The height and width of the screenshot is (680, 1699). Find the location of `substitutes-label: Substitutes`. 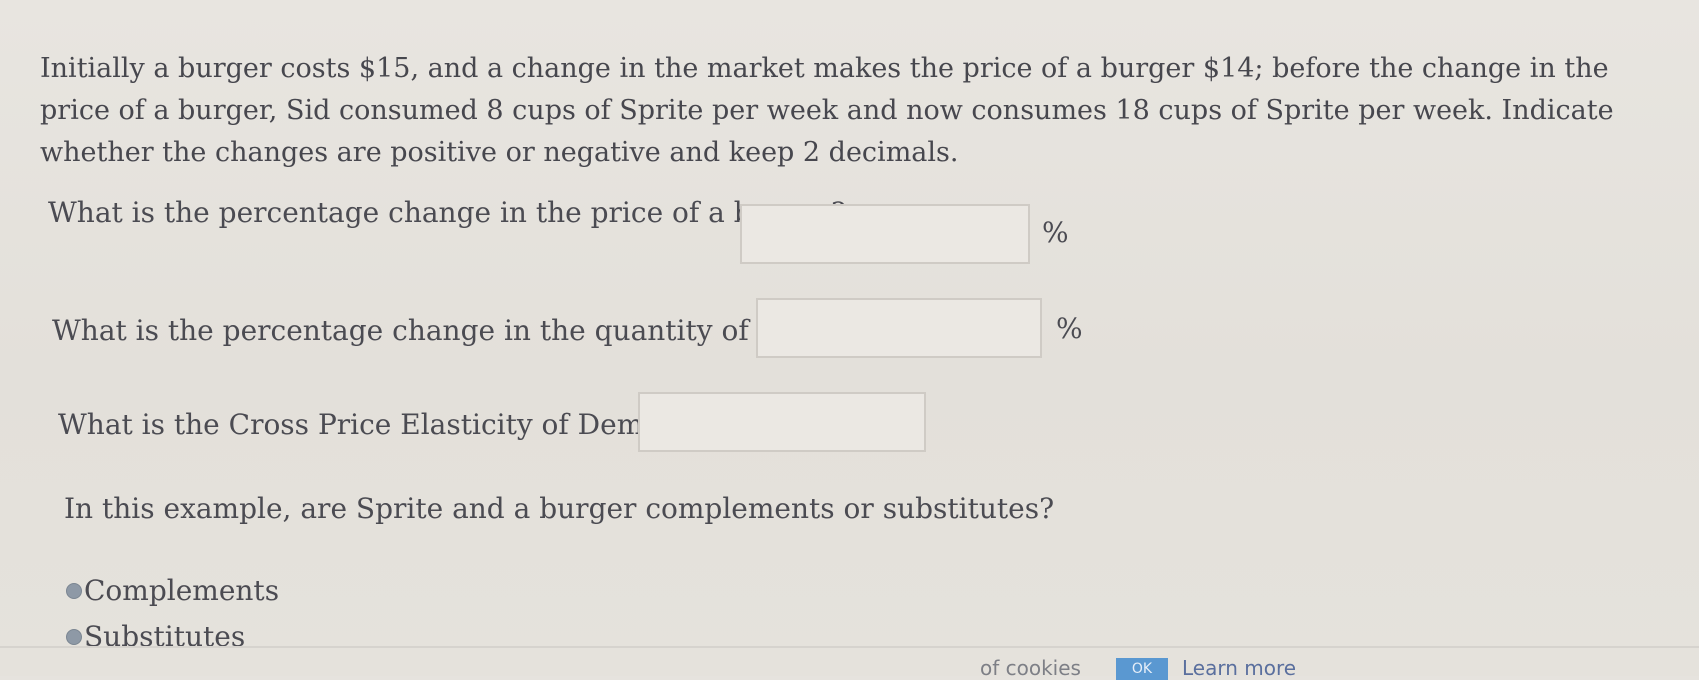

substitutes-label: Substitutes is located at coordinates (165, 636).